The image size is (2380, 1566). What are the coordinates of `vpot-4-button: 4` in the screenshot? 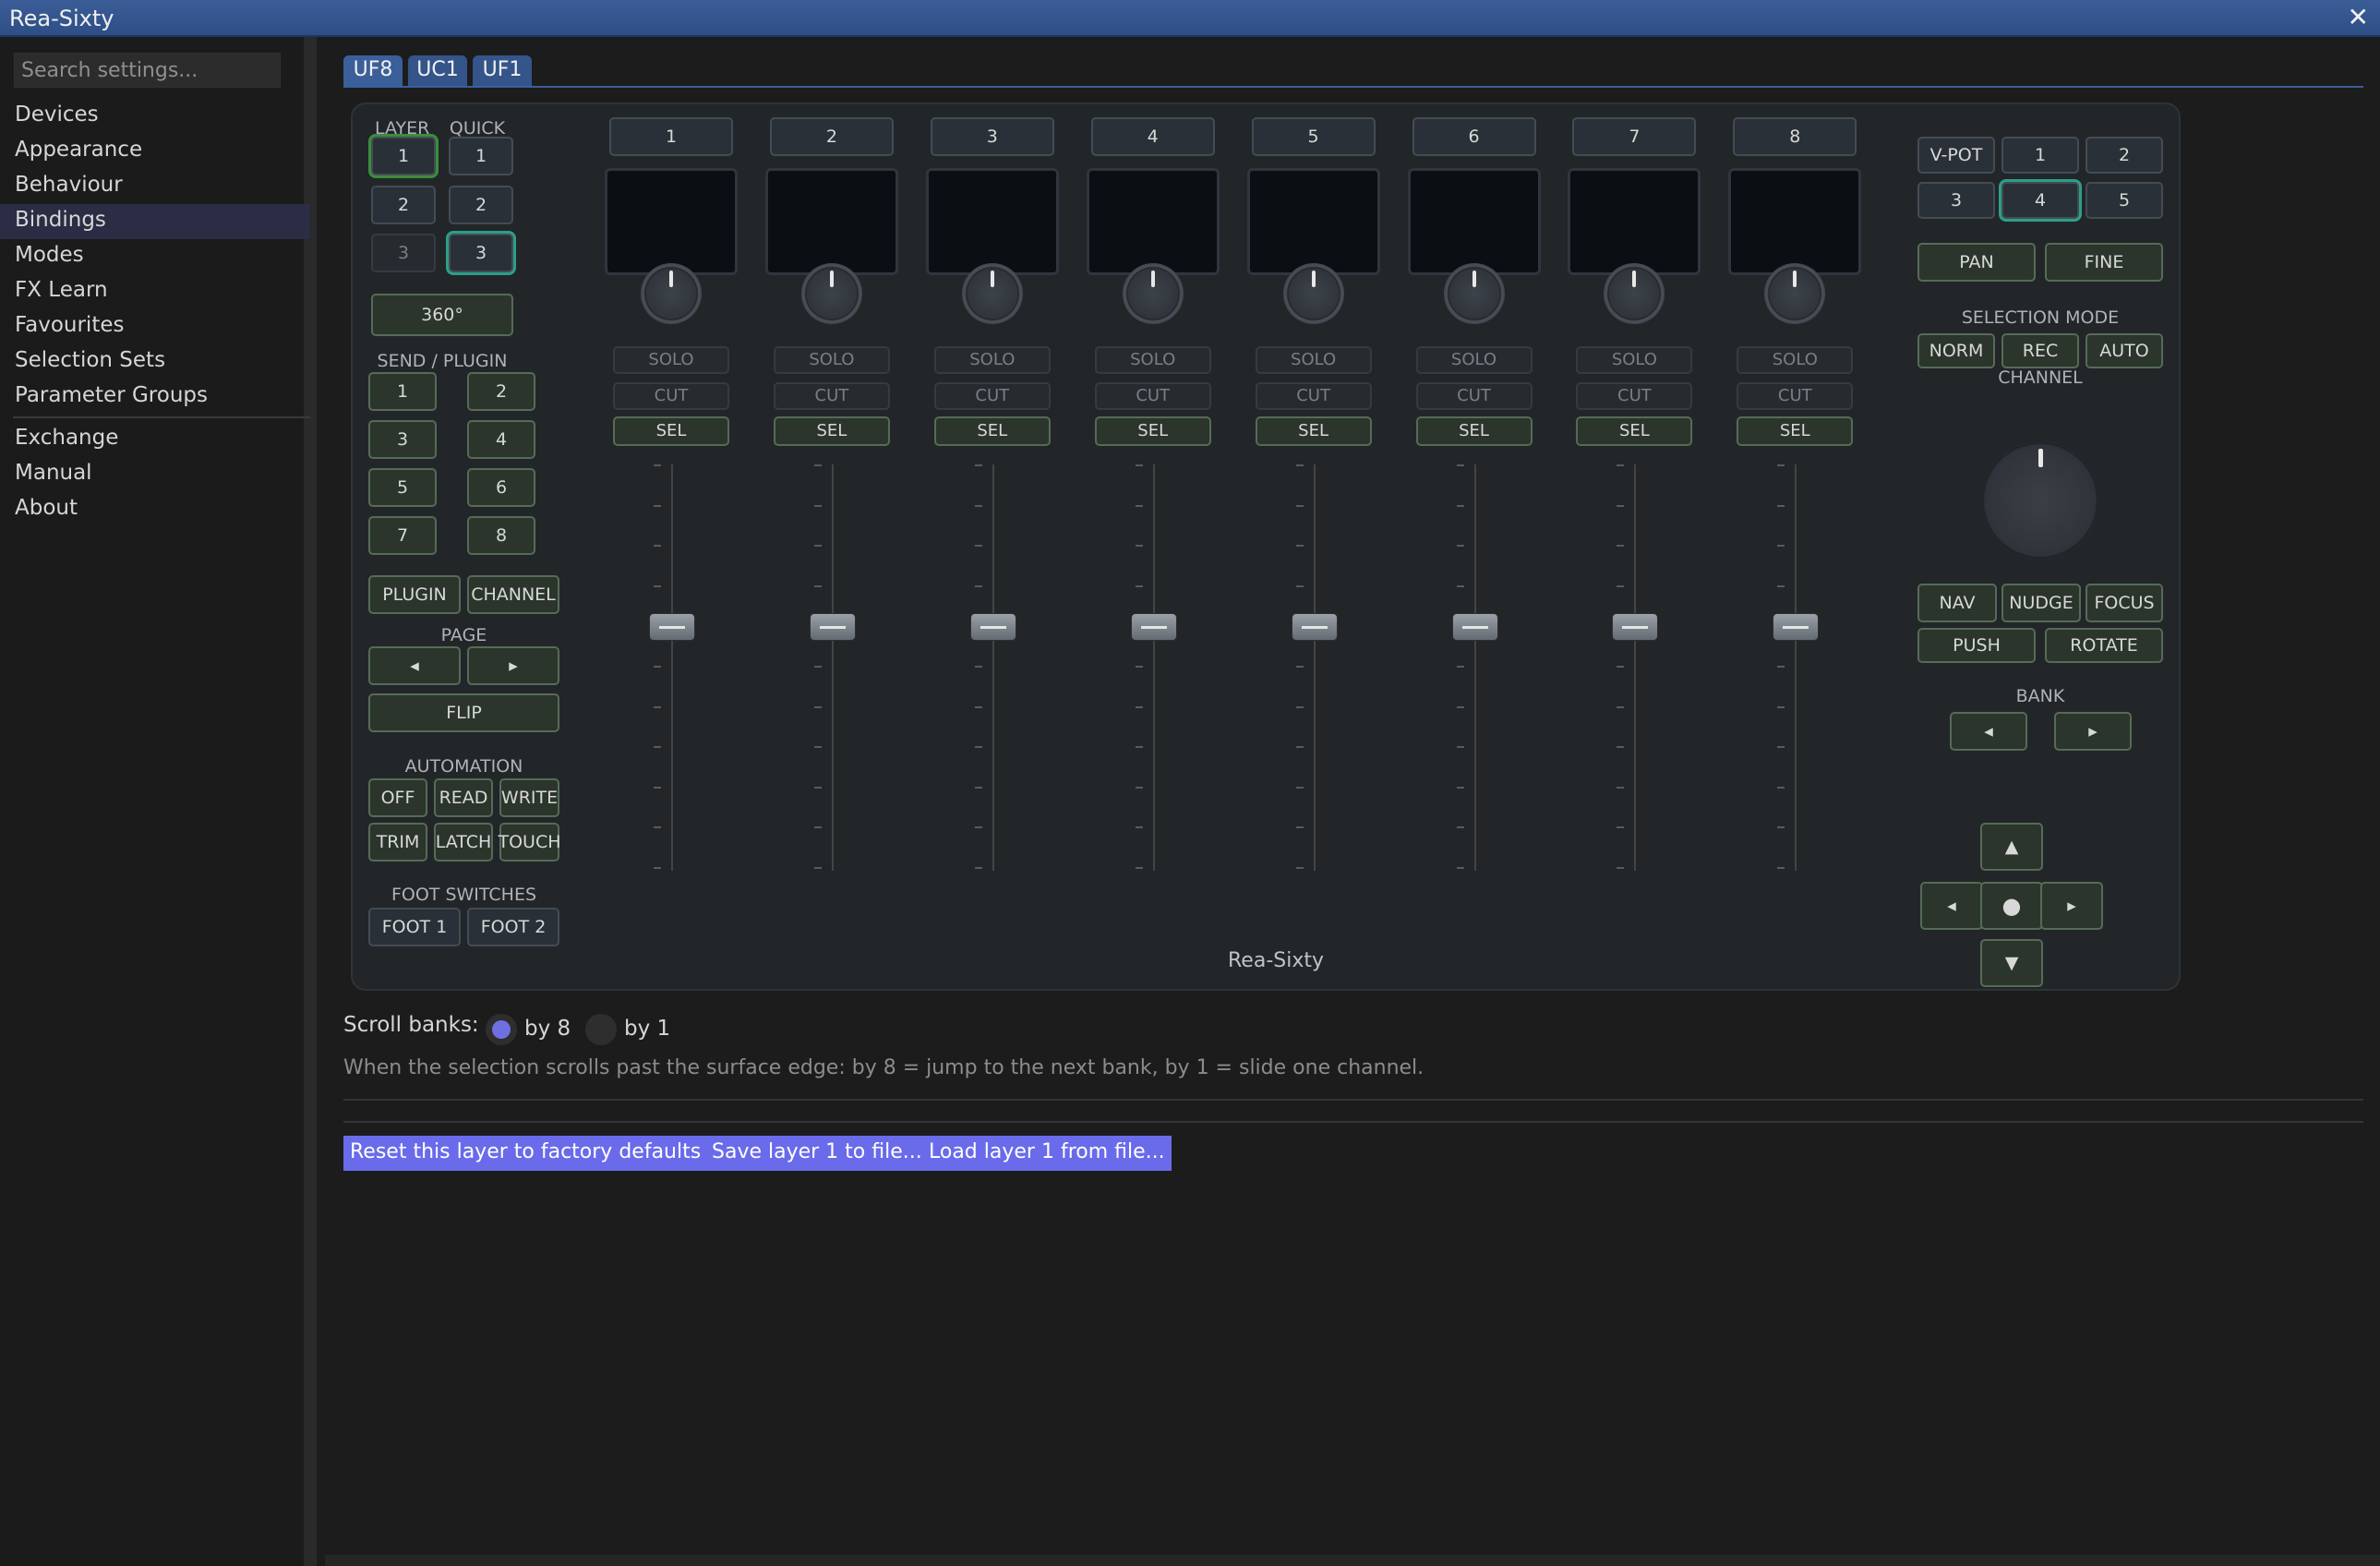 It's located at (2040, 201).